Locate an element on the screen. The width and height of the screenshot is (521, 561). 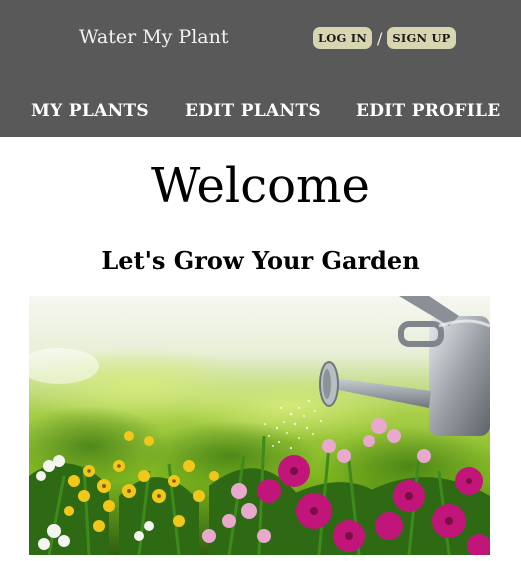
login-button: LOG IN is located at coordinates (343, 38).